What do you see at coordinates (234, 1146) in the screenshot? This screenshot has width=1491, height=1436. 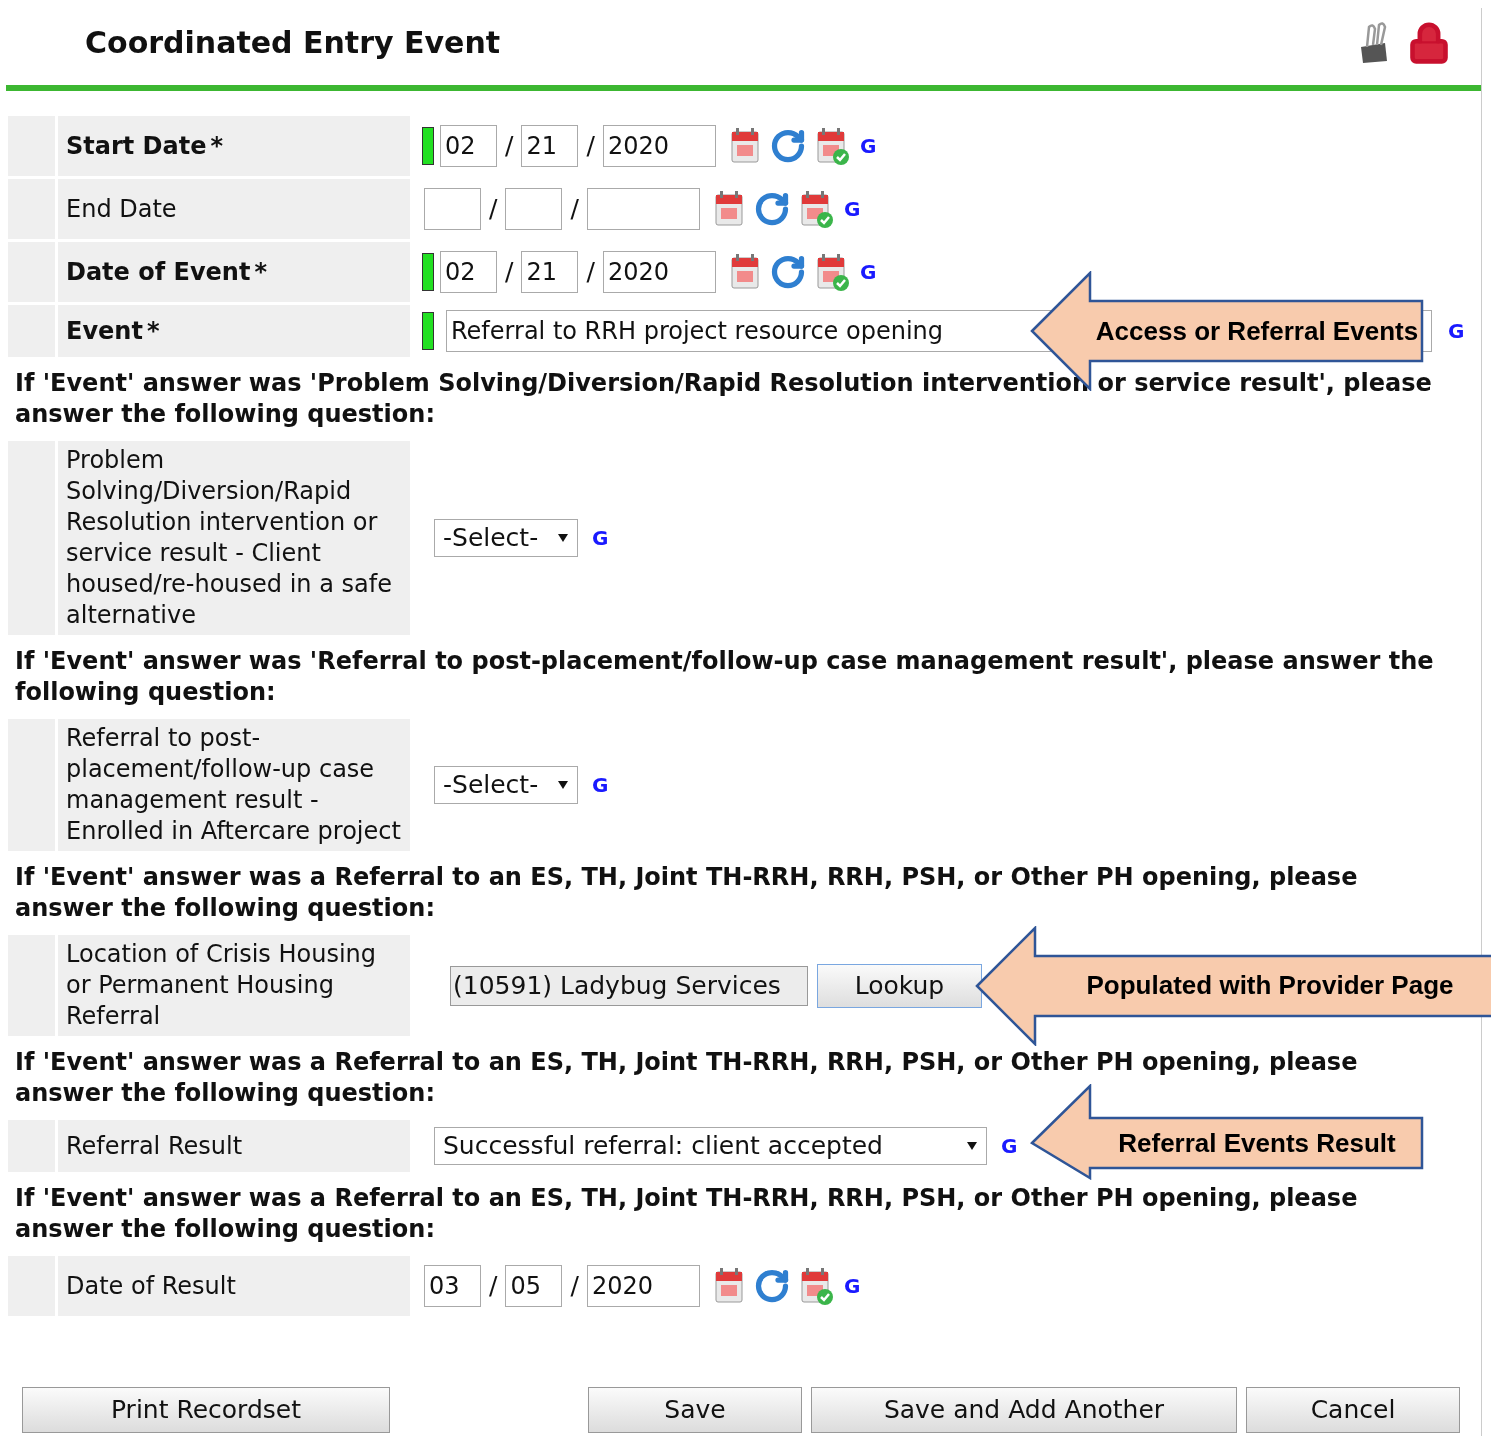 I see `field-label: Referral Result` at bounding box center [234, 1146].